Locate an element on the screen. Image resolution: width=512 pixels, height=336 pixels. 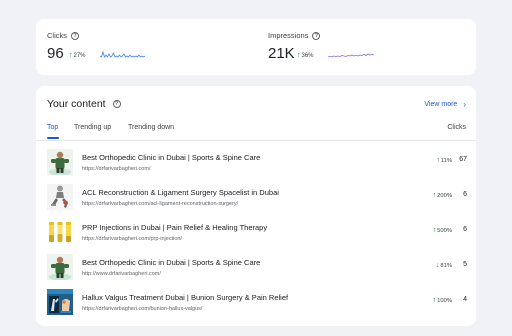
clicks-label-row: Clicks ? is located at coordinates (63, 35).